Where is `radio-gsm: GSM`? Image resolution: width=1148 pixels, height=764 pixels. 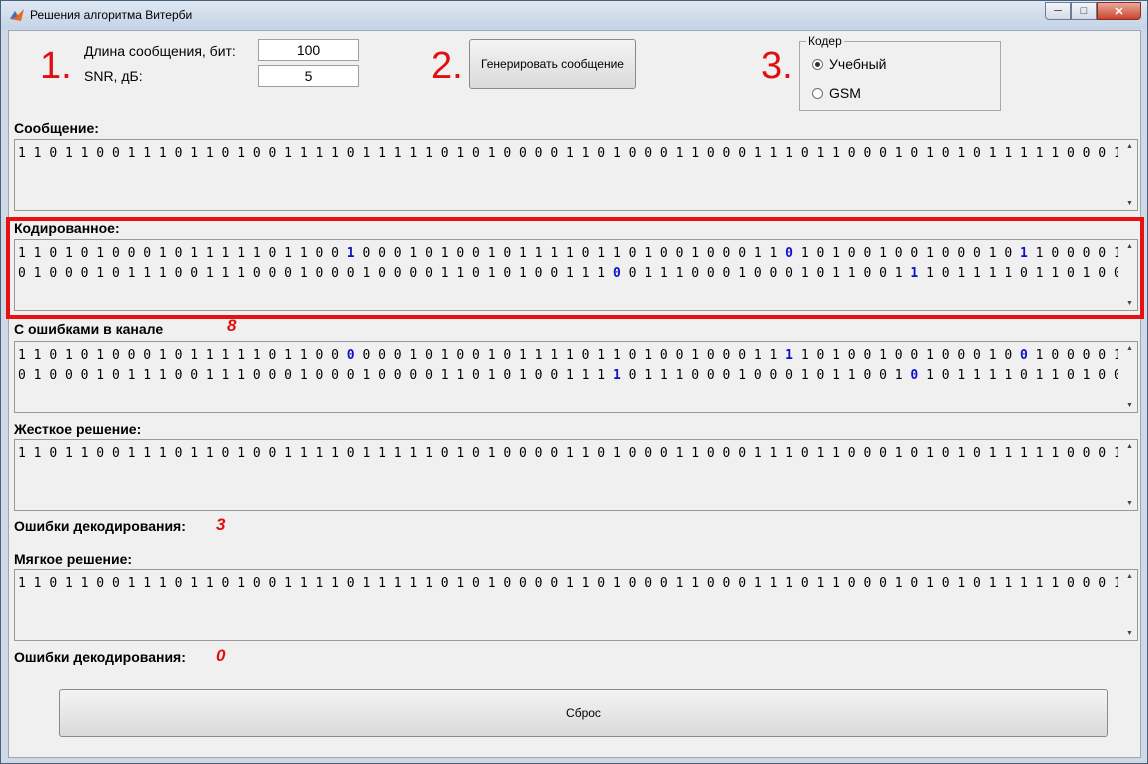
radio-gsm: GSM is located at coordinates (836, 93).